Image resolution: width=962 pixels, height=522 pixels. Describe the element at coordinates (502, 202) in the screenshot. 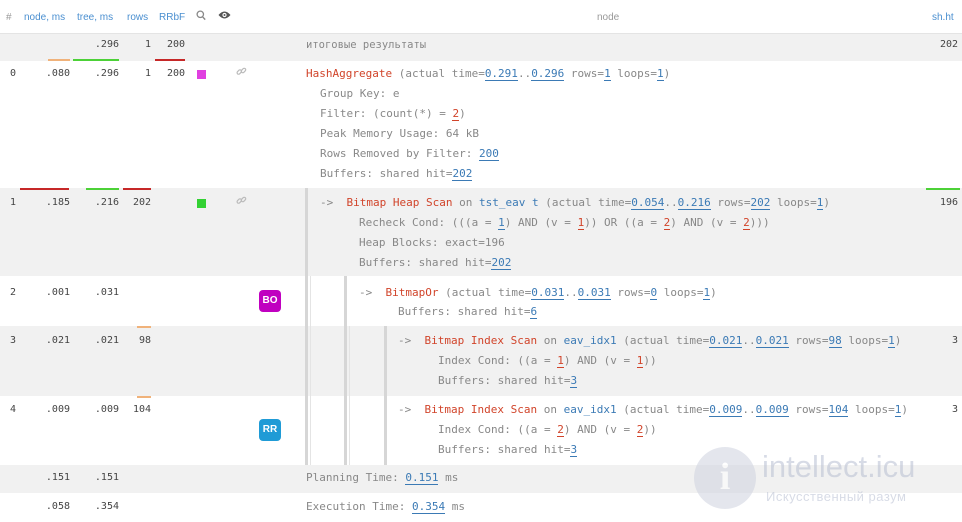

I see `relation-name: tst_eav` at that location.